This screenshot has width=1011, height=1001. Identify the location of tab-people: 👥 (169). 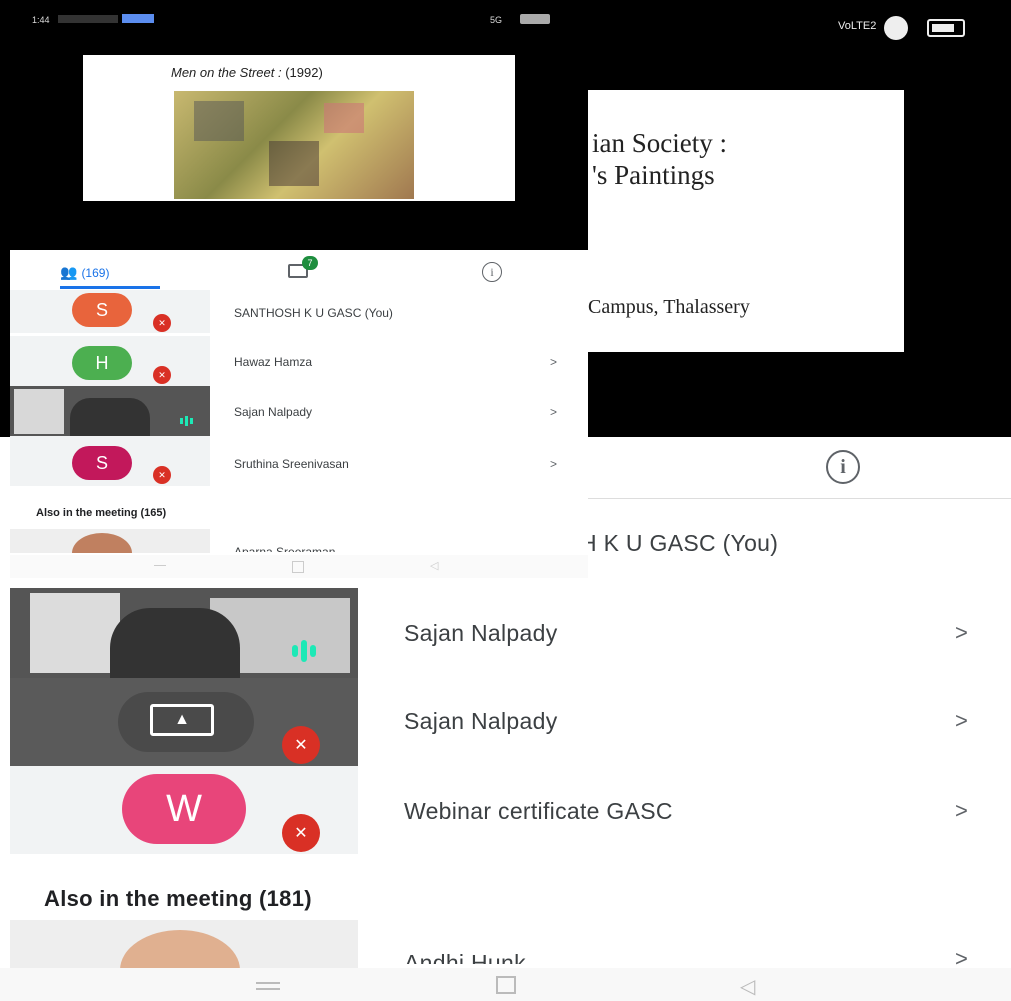
(84, 272).